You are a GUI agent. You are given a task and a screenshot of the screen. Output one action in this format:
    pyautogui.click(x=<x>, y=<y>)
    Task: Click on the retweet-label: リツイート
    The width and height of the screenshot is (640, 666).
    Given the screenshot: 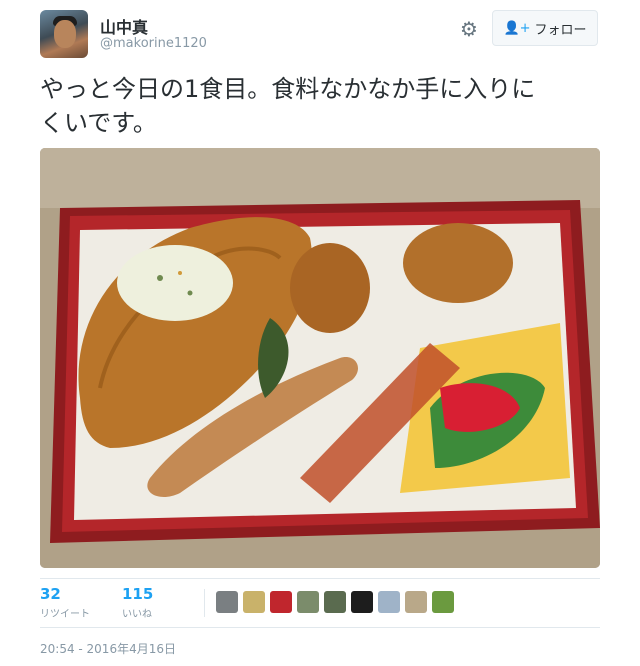 What is the action you would take?
    pyautogui.click(x=65, y=614)
    